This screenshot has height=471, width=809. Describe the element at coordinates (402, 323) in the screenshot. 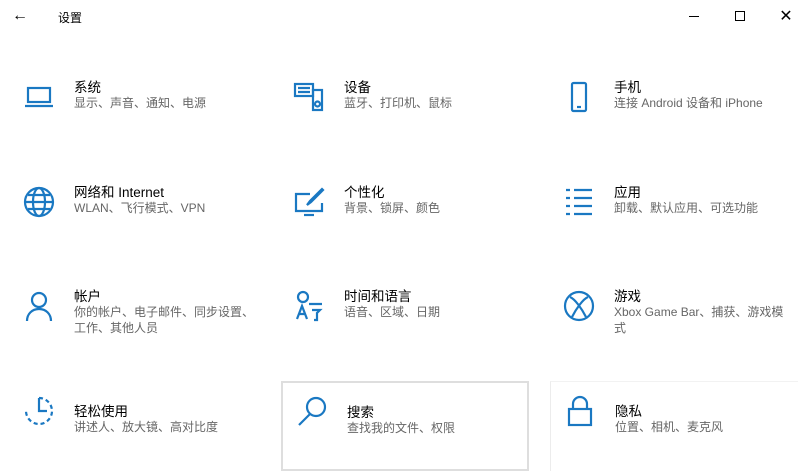

I see `tile-time-language: 时间和语言 语音、区域、日期` at that location.